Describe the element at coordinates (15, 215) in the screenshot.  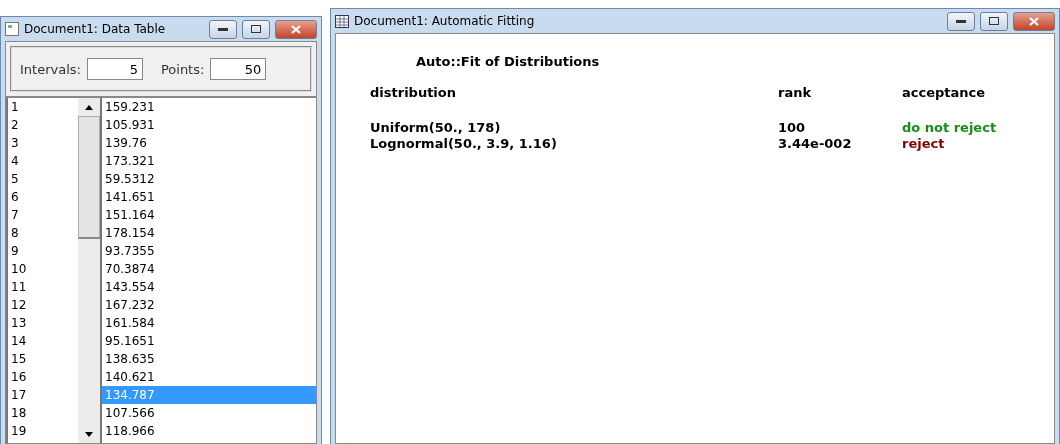
I see `row-number: 7` at that location.